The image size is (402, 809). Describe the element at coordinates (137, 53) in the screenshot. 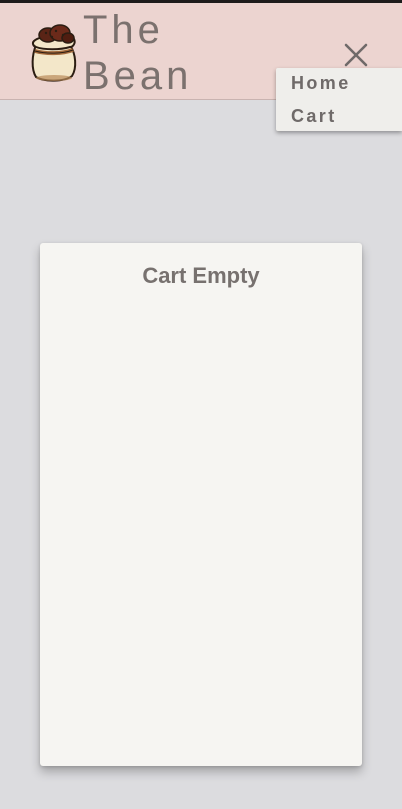

I see `brand-name: The Bean` at that location.